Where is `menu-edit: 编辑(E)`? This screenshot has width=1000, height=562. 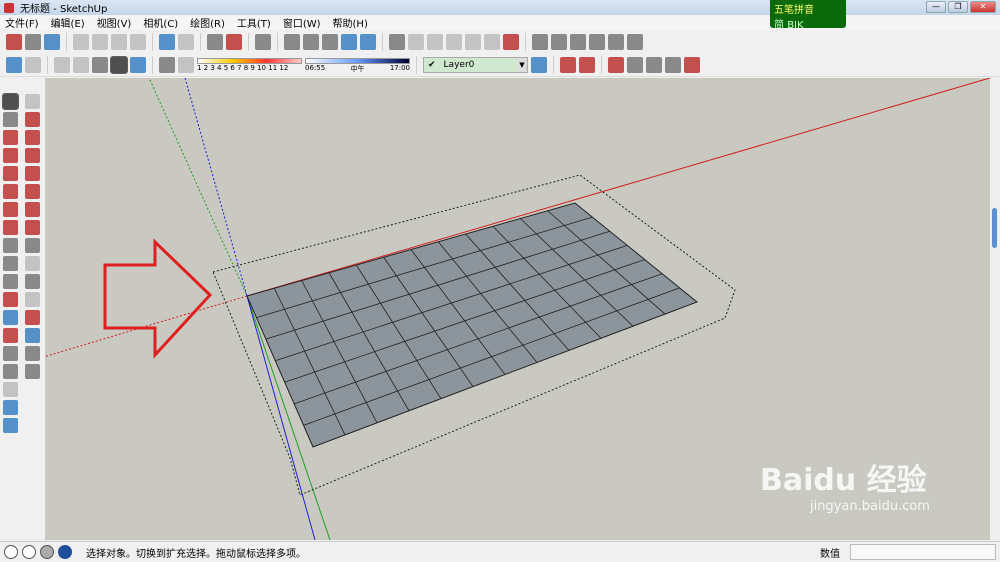
menu-edit: 编辑(E) is located at coordinates (68, 22).